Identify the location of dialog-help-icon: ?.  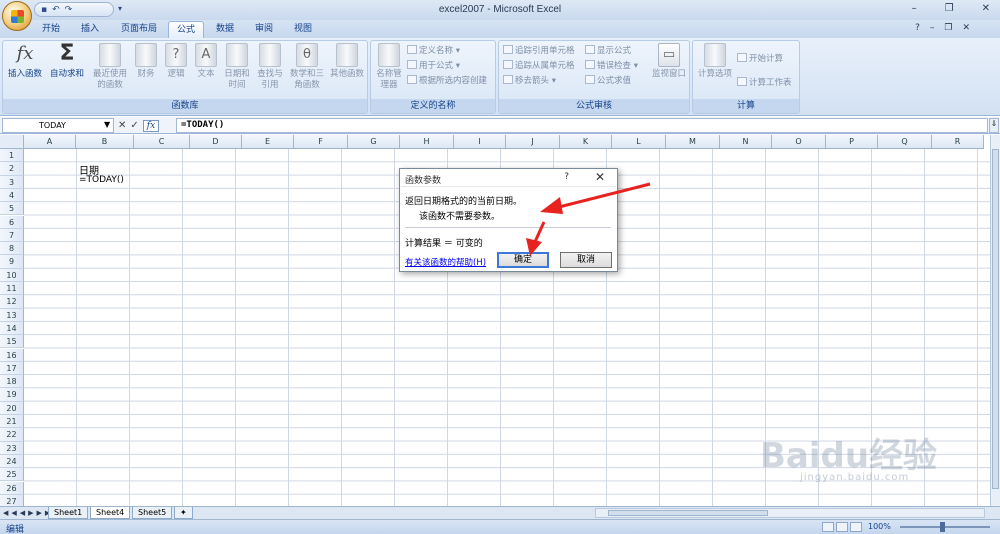
(566, 177).